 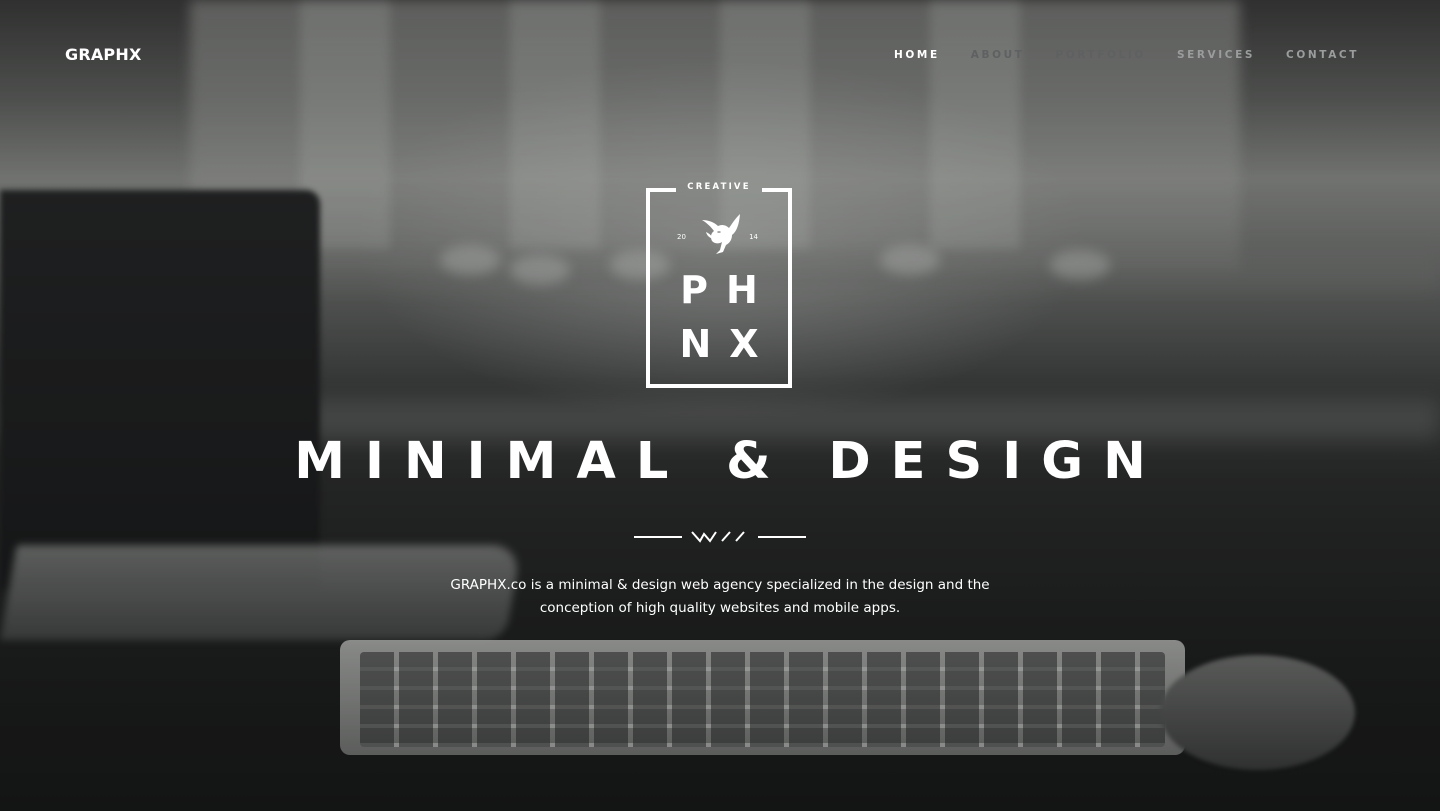 I want to click on nav-item-portfolio: PORTFOLIO, so click(x=1101, y=55).